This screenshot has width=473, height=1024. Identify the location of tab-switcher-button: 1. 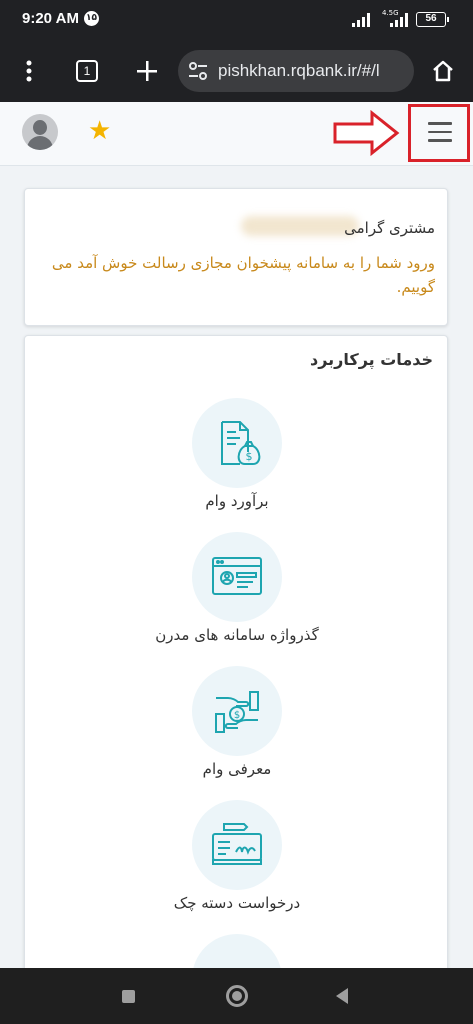
(87, 71).